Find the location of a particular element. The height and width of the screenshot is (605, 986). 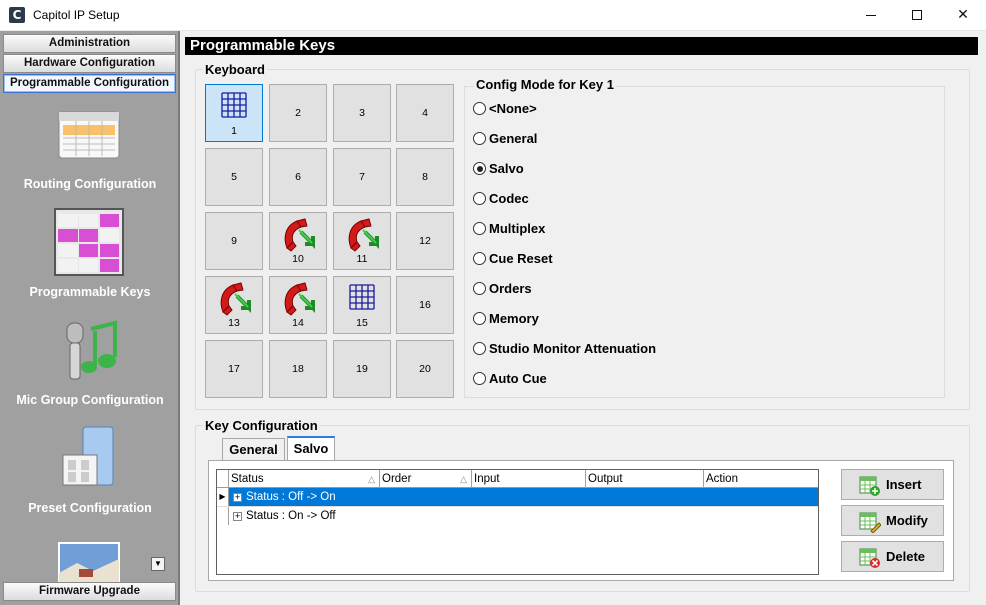

key-label: 17 is located at coordinates (234, 369).